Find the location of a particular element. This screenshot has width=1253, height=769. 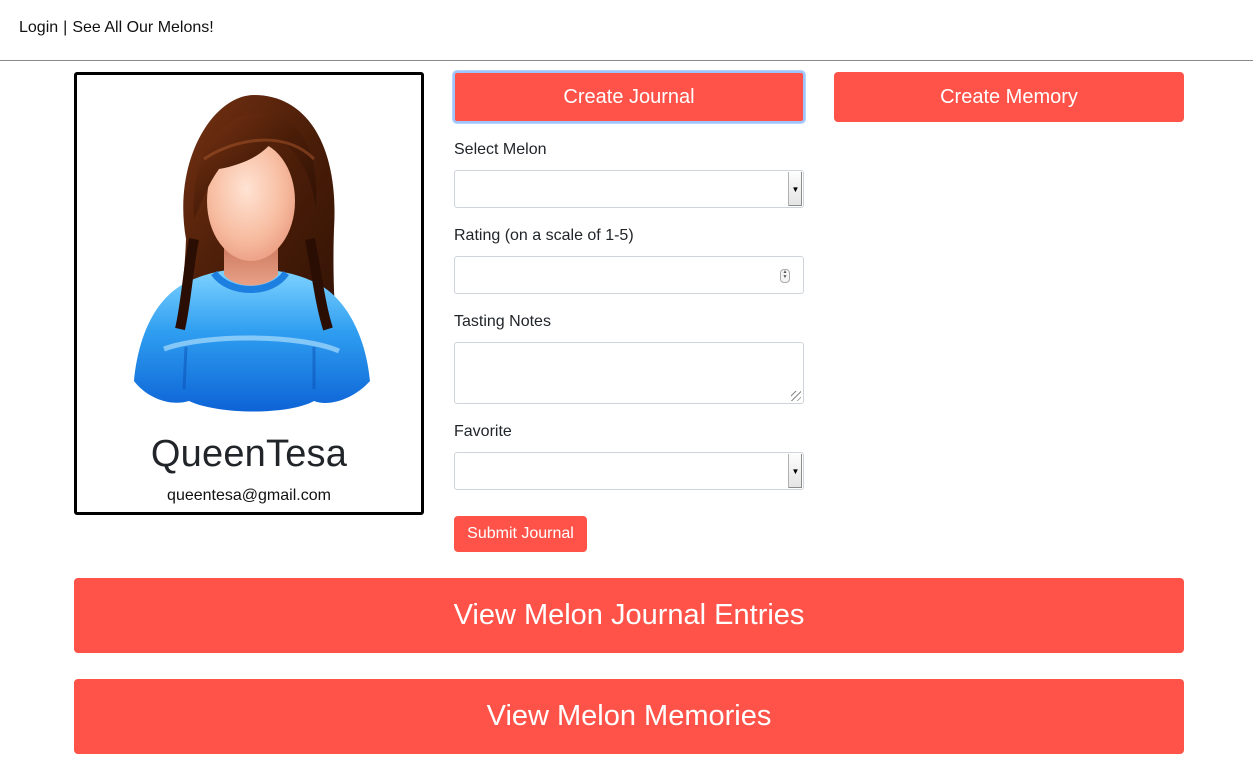

tasting-notes-textarea is located at coordinates (629, 373).